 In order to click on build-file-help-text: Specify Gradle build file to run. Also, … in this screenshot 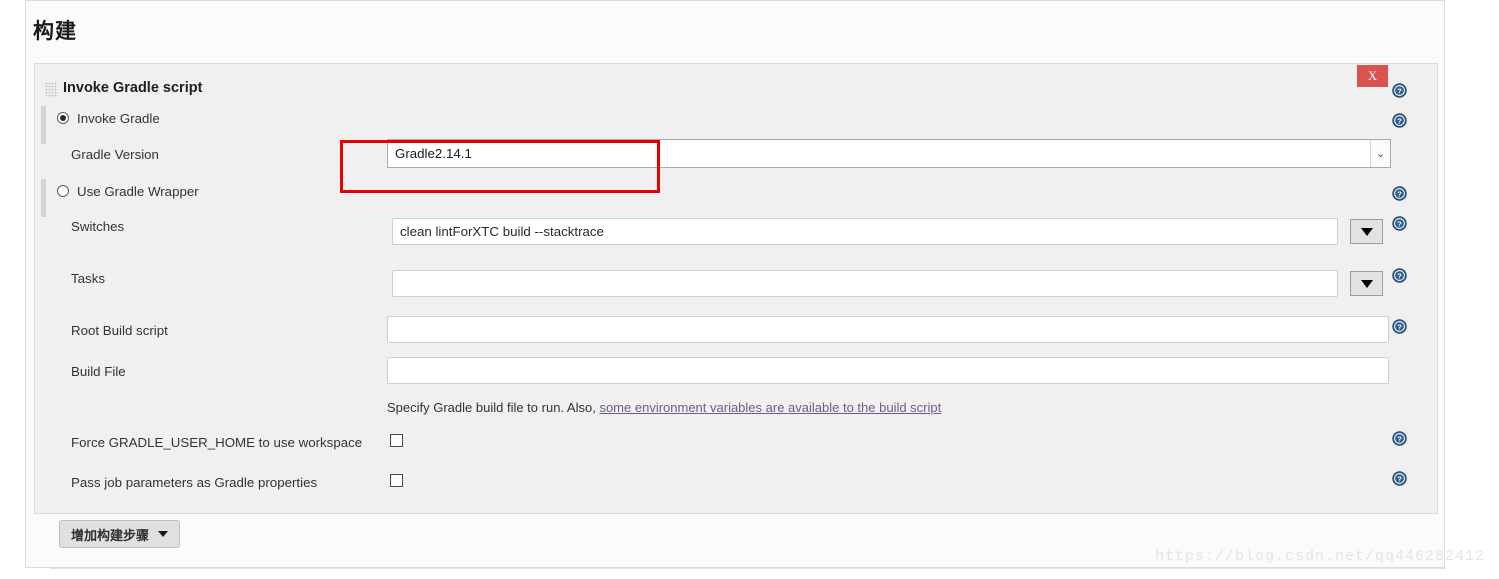, I will do `click(664, 407)`.